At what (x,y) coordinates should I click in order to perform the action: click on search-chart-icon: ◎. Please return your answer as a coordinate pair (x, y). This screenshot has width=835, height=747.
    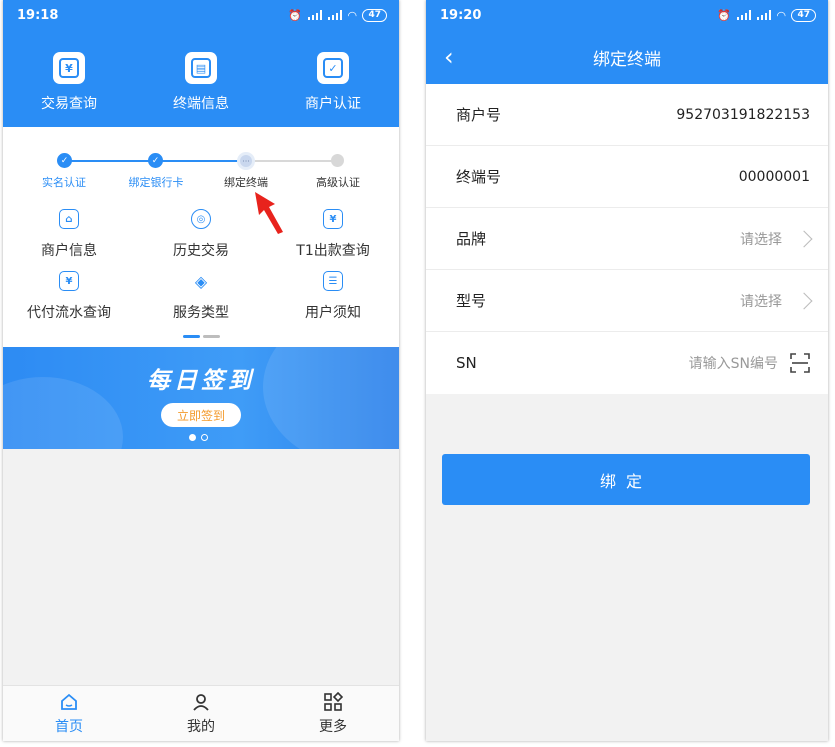
    Looking at the image, I should click on (201, 219).